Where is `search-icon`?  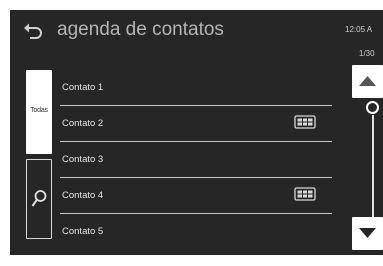
search-icon is located at coordinates (39, 198).